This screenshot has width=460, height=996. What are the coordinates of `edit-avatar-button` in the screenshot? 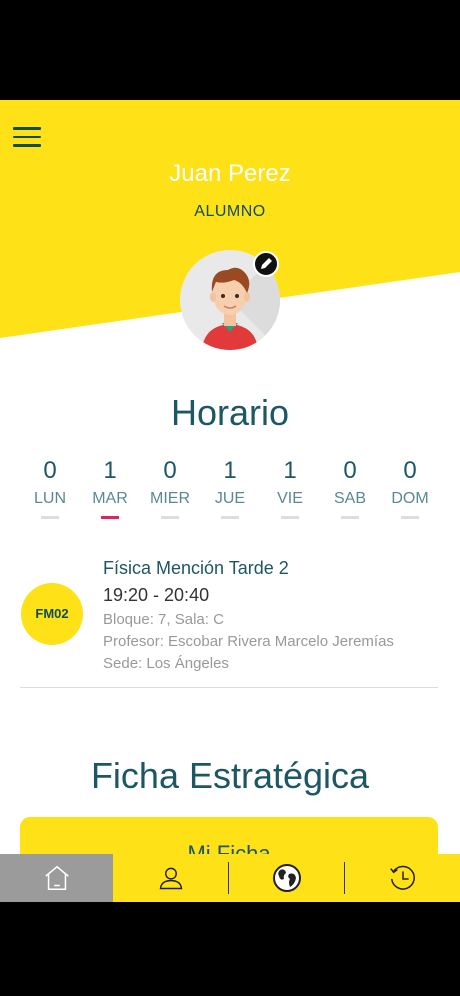 It's located at (266, 264).